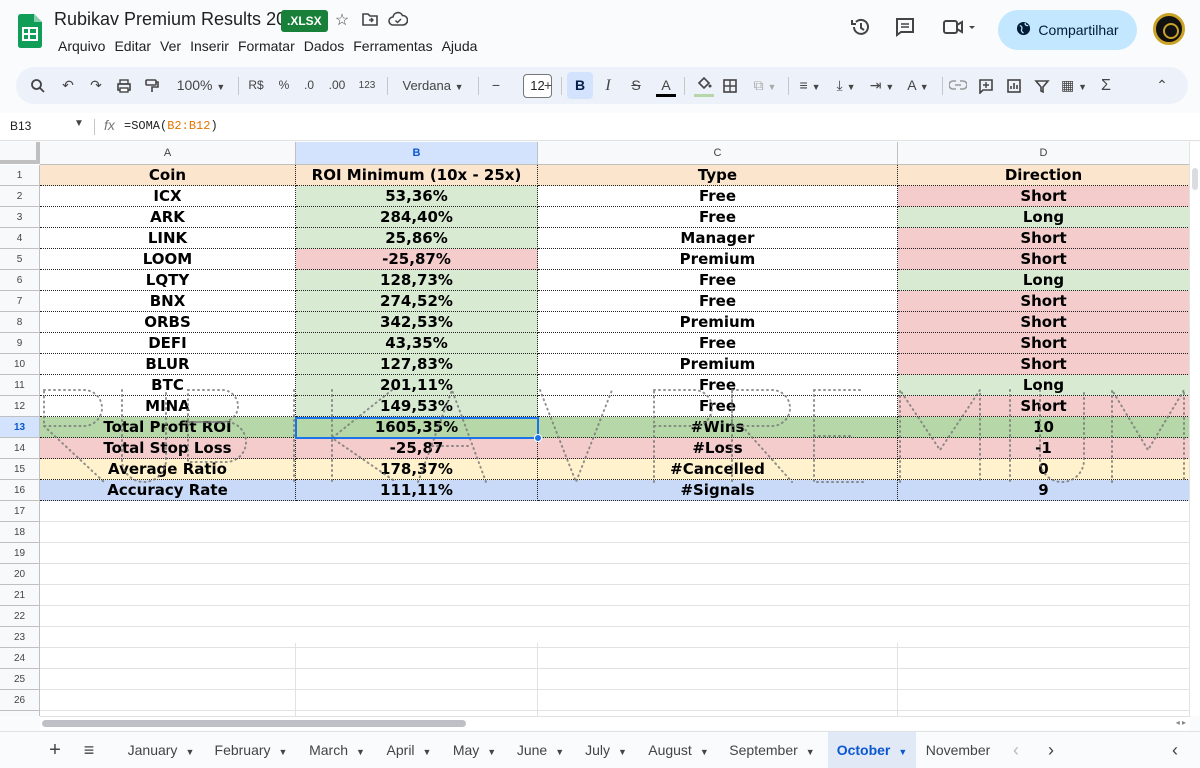 The image size is (1200, 768). What do you see at coordinates (168, 196) in the screenshot?
I see `cell-a: ICX` at bounding box center [168, 196].